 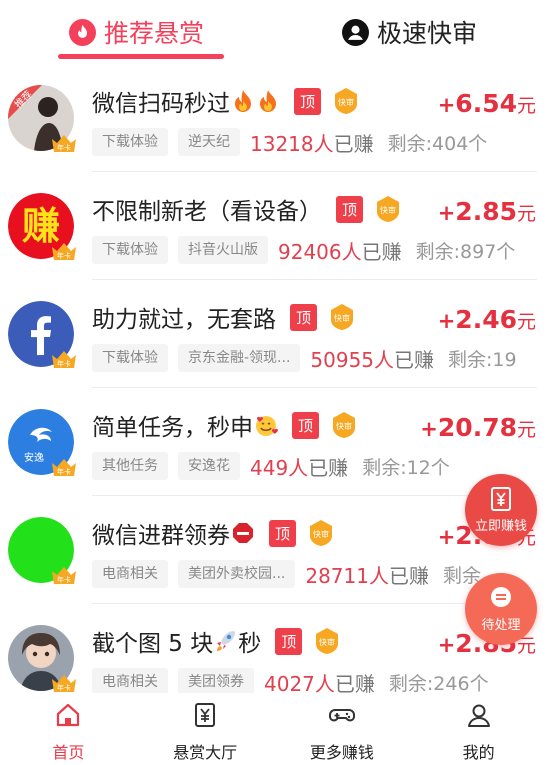 I want to click on task-app-tag: 抖音火山版, so click(x=223, y=250).